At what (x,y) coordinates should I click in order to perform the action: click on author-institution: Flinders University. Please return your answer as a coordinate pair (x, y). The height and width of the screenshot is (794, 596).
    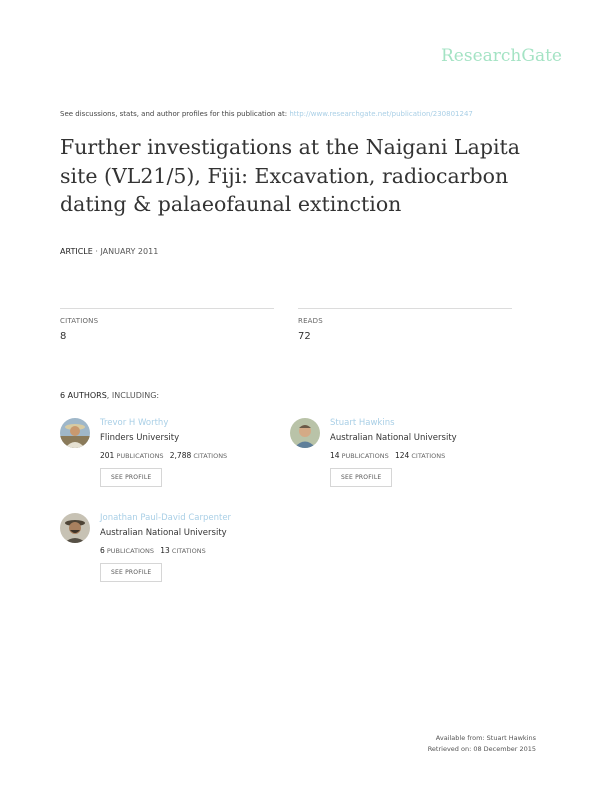
    Looking at the image, I should click on (140, 438).